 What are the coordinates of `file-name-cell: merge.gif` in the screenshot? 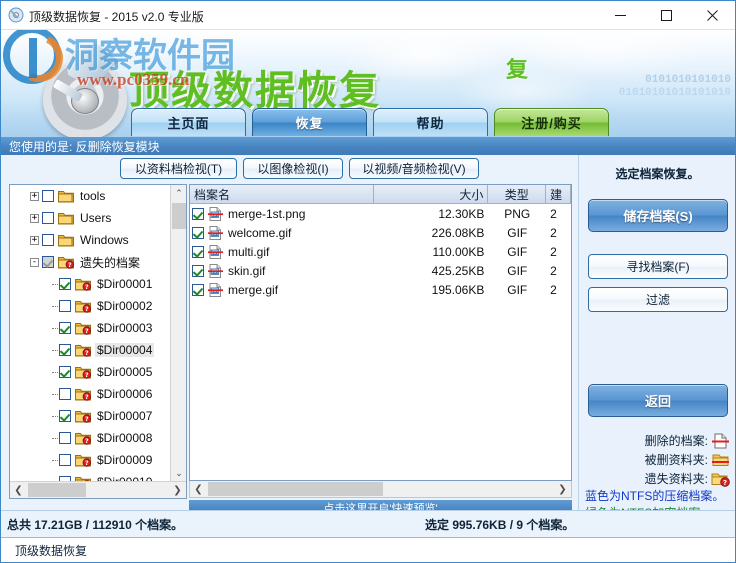 It's located at (282, 289).